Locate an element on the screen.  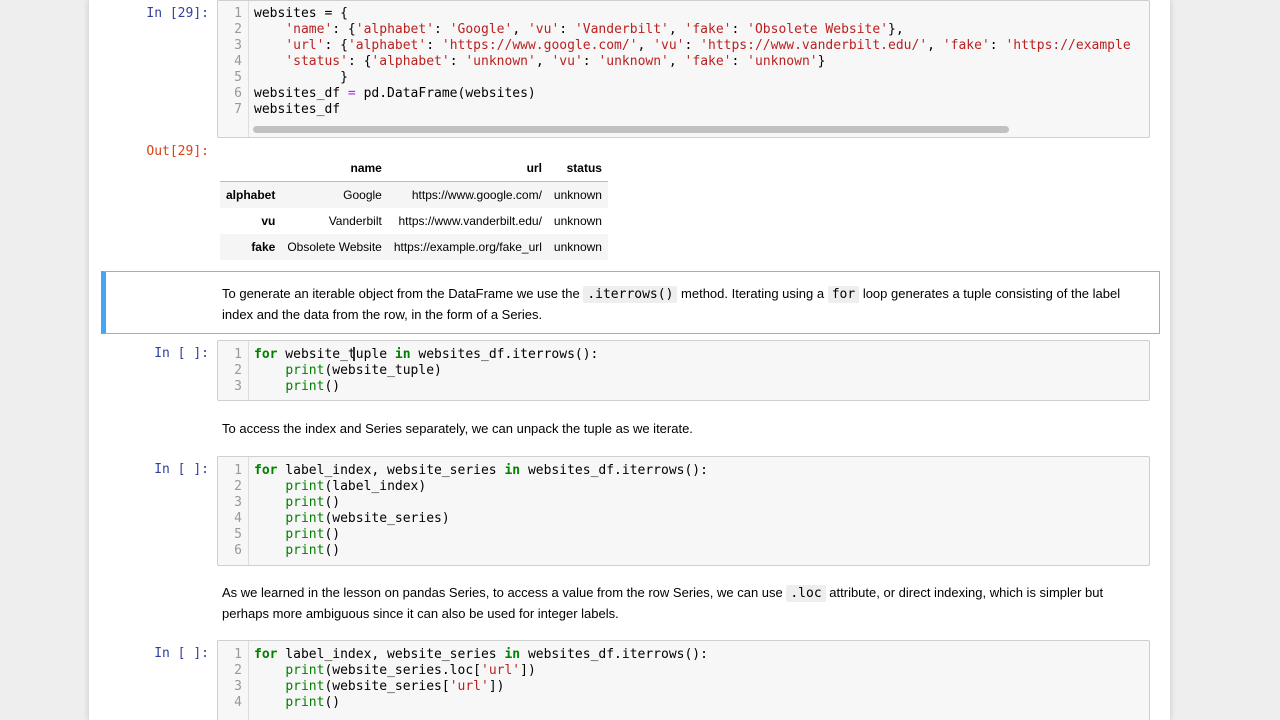
code-token: 'alphabet' is located at coordinates (410, 61).